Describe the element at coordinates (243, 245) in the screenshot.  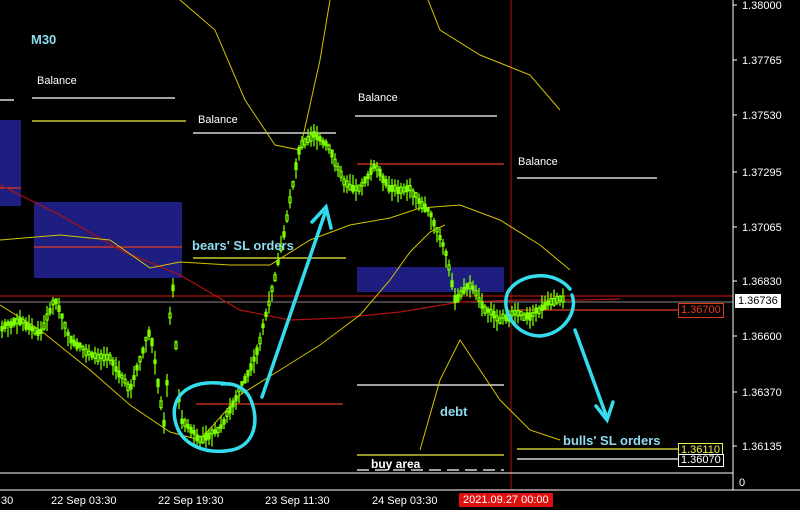
I see `bears-sl-label: bears' SL orders` at that location.